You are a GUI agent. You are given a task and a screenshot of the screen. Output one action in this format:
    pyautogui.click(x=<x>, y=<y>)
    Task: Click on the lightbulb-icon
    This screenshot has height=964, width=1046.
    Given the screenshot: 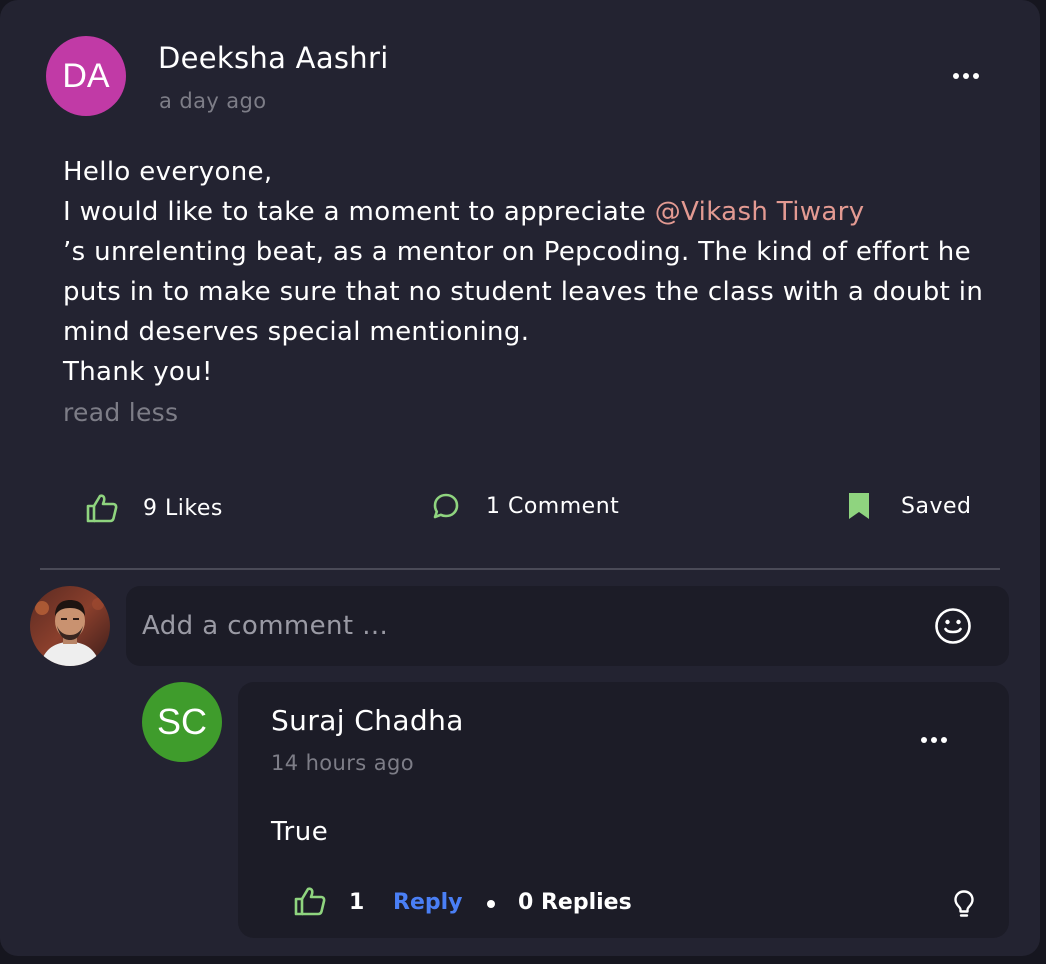 What is the action you would take?
    pyautogui.click(x=964, y=903)
    